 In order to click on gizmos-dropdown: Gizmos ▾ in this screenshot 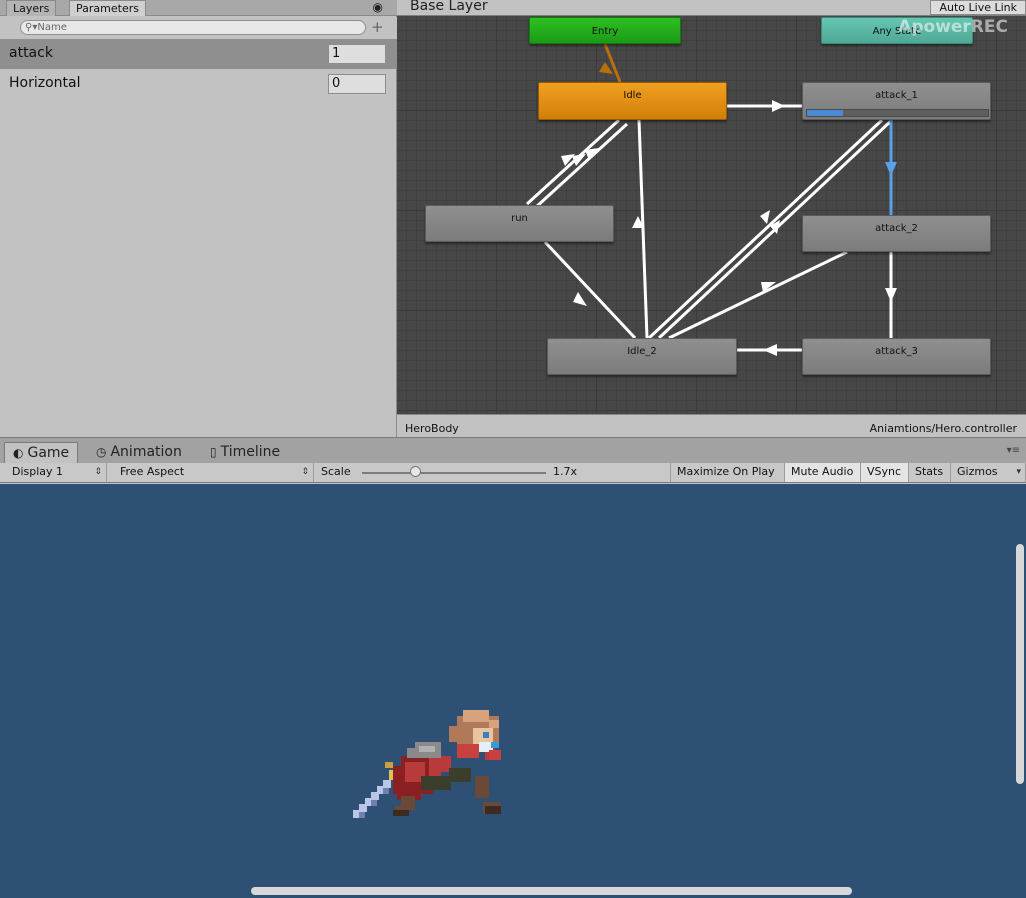, I will do `click(988, 472)`.